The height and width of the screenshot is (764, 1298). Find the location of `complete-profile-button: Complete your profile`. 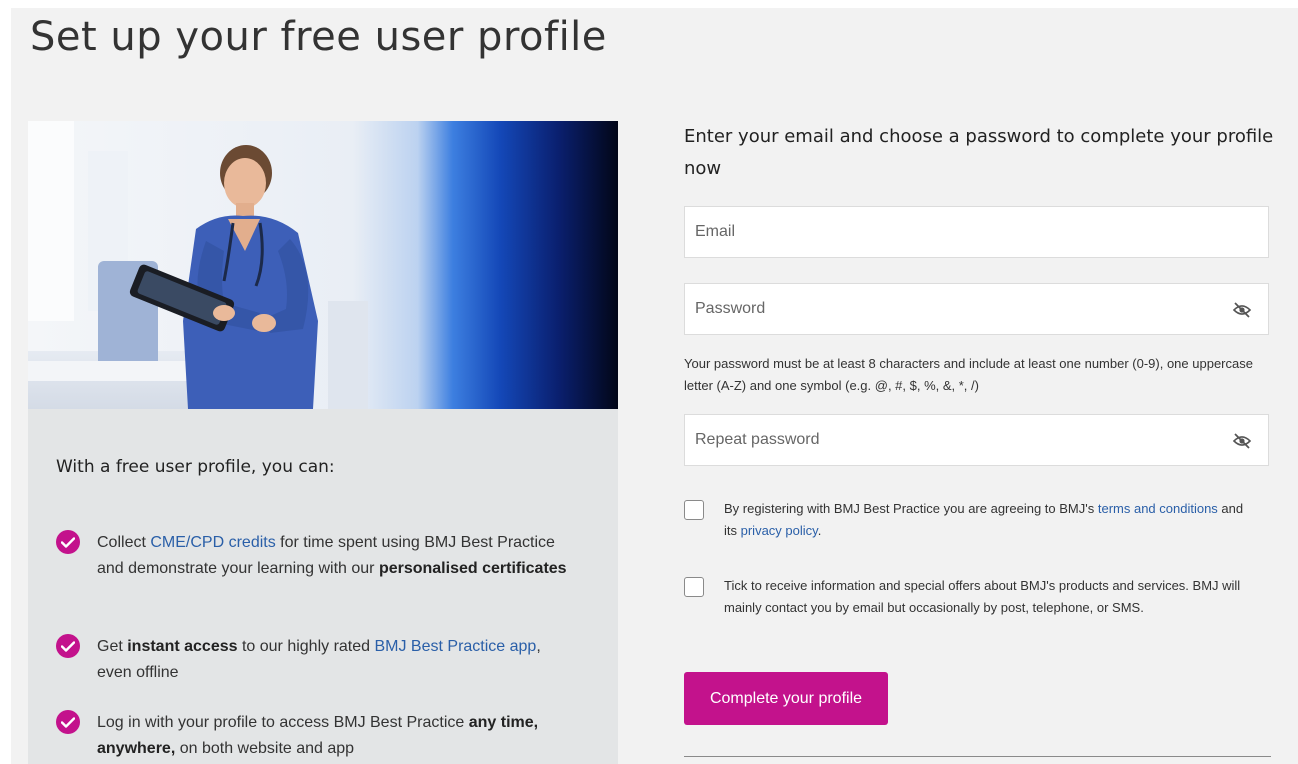

complete-profile-button: Complete your profile is located at coordinates (786, 698).